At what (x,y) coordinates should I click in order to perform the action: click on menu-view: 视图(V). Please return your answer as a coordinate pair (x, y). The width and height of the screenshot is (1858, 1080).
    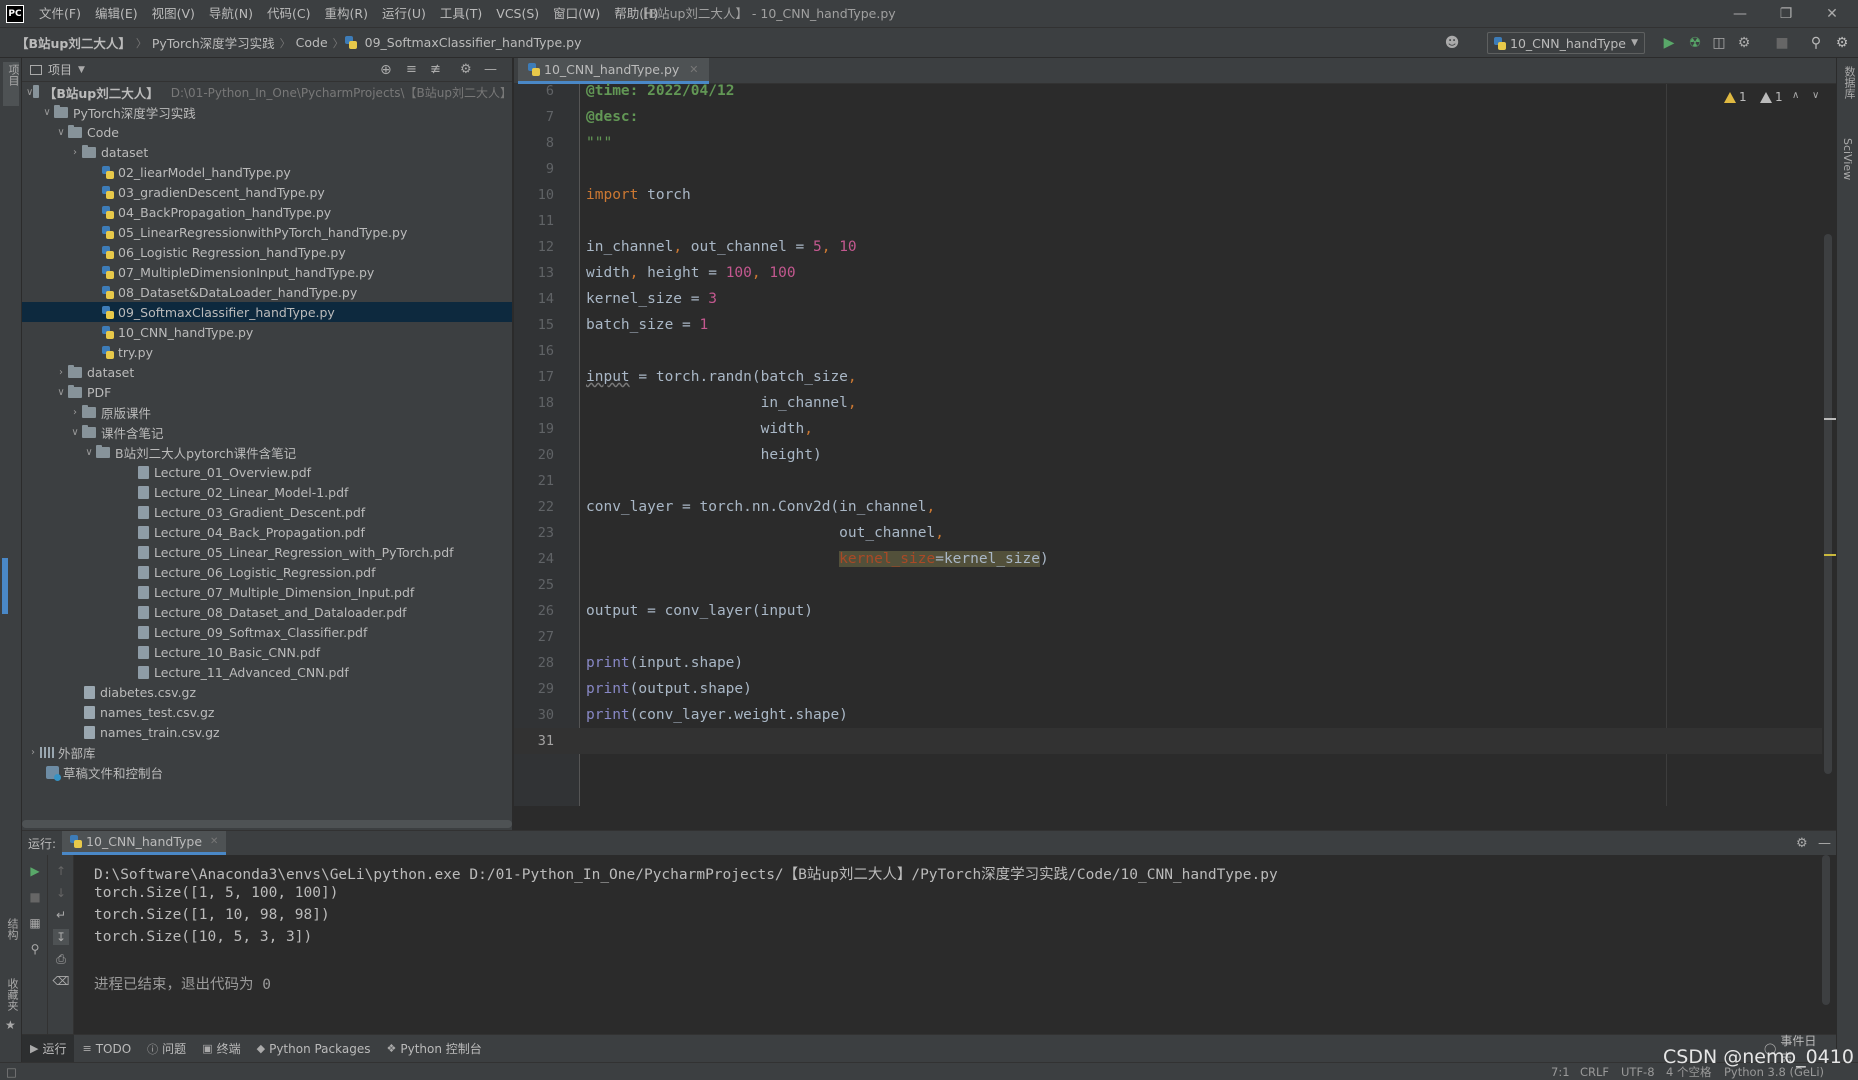
    Looking at the image, I should click on (173, 14).